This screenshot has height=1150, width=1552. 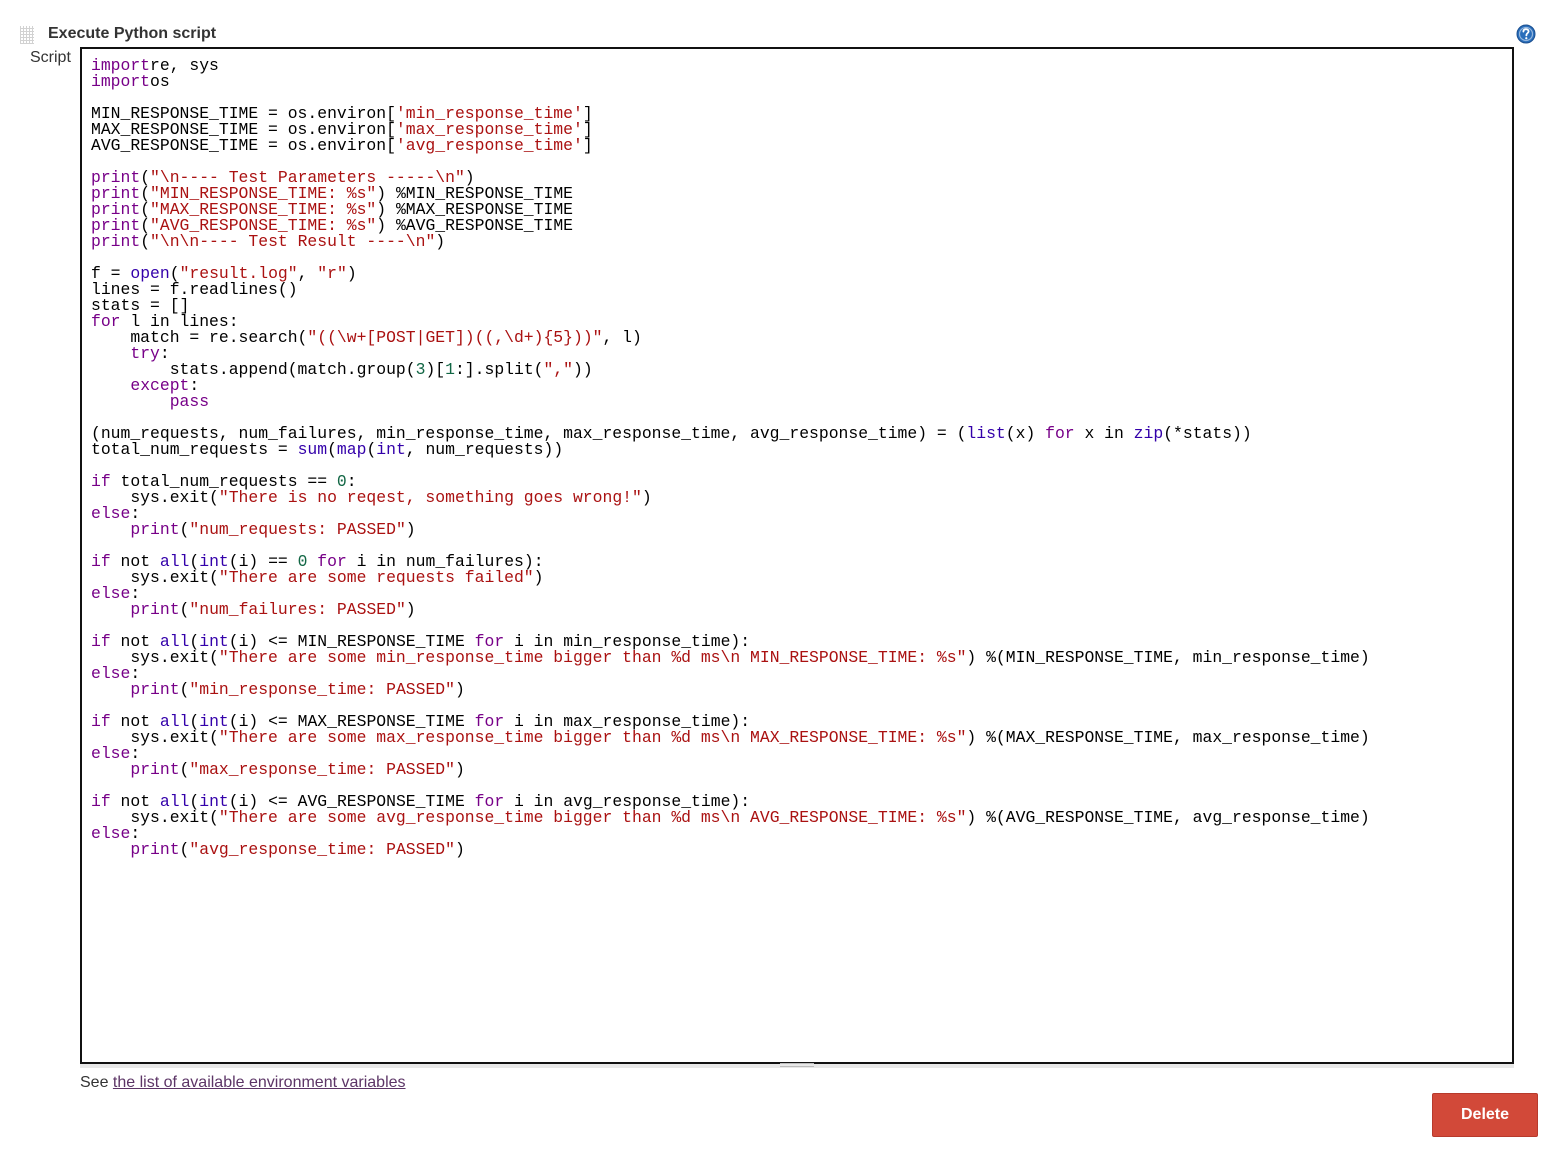 What do you see at coordinates (730, 289) in the screenshot?
I see `code-line: lines = f.readlines()` at bounding box center [730, 289].